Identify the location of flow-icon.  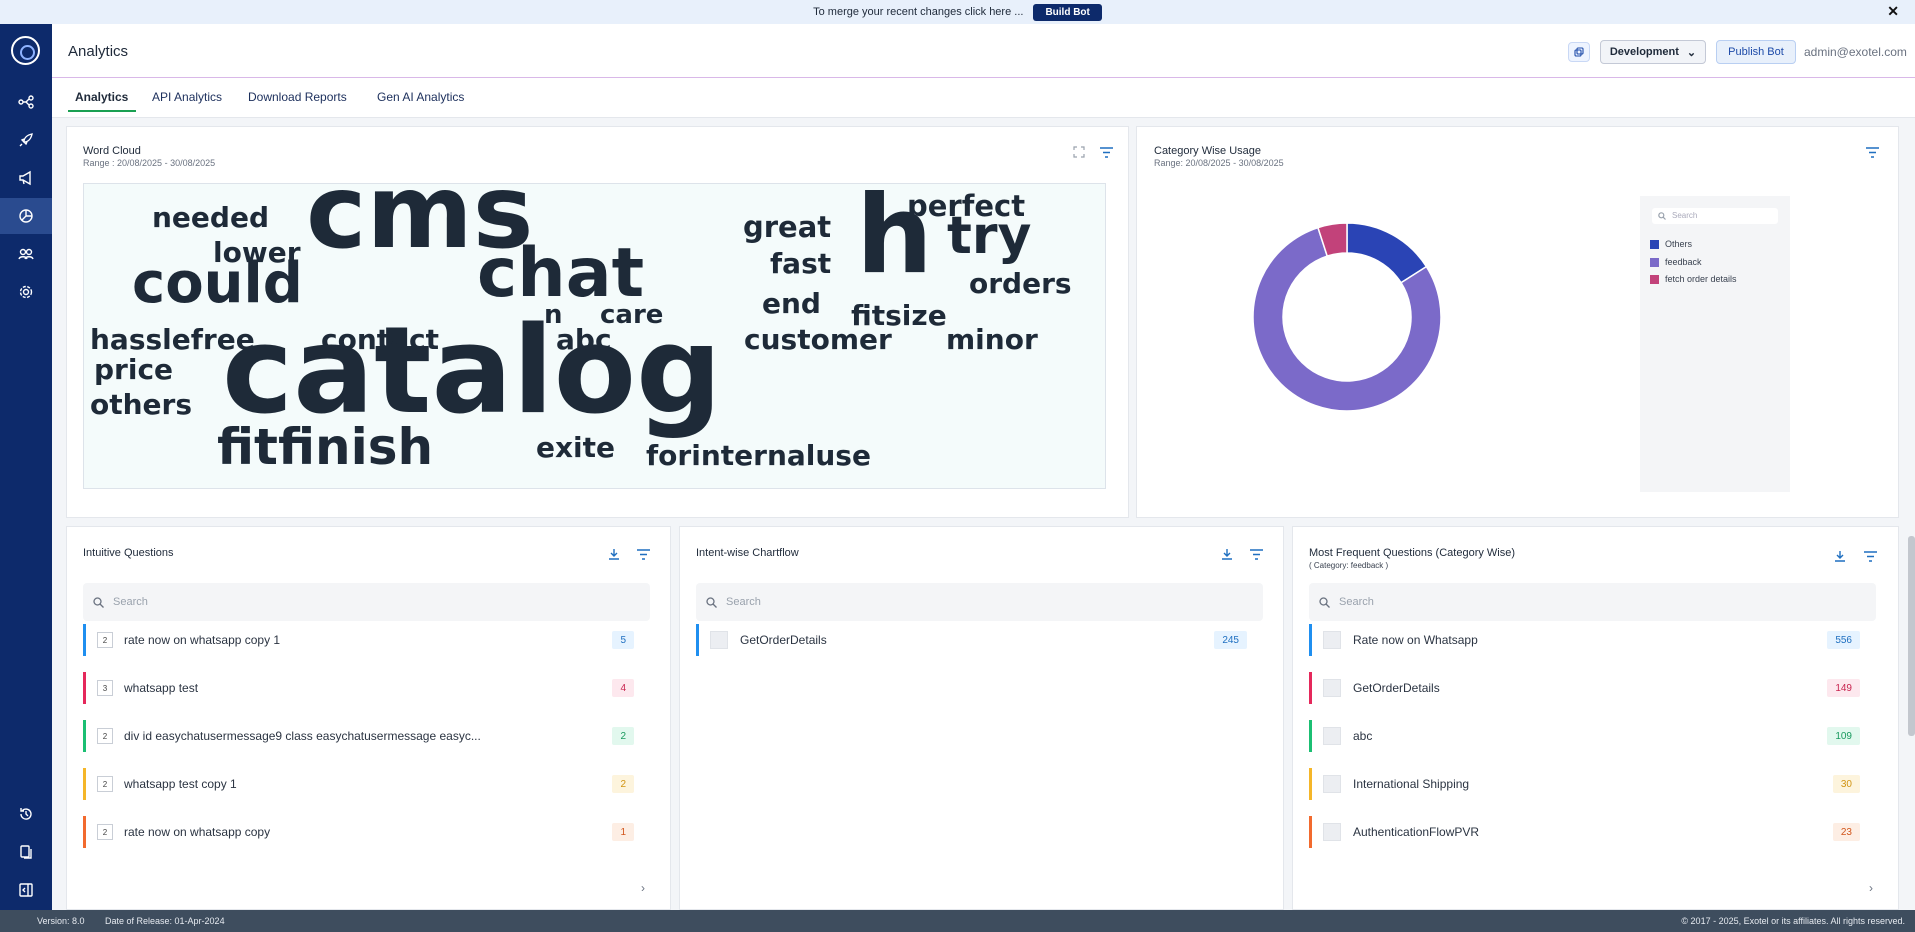
(26, 102).